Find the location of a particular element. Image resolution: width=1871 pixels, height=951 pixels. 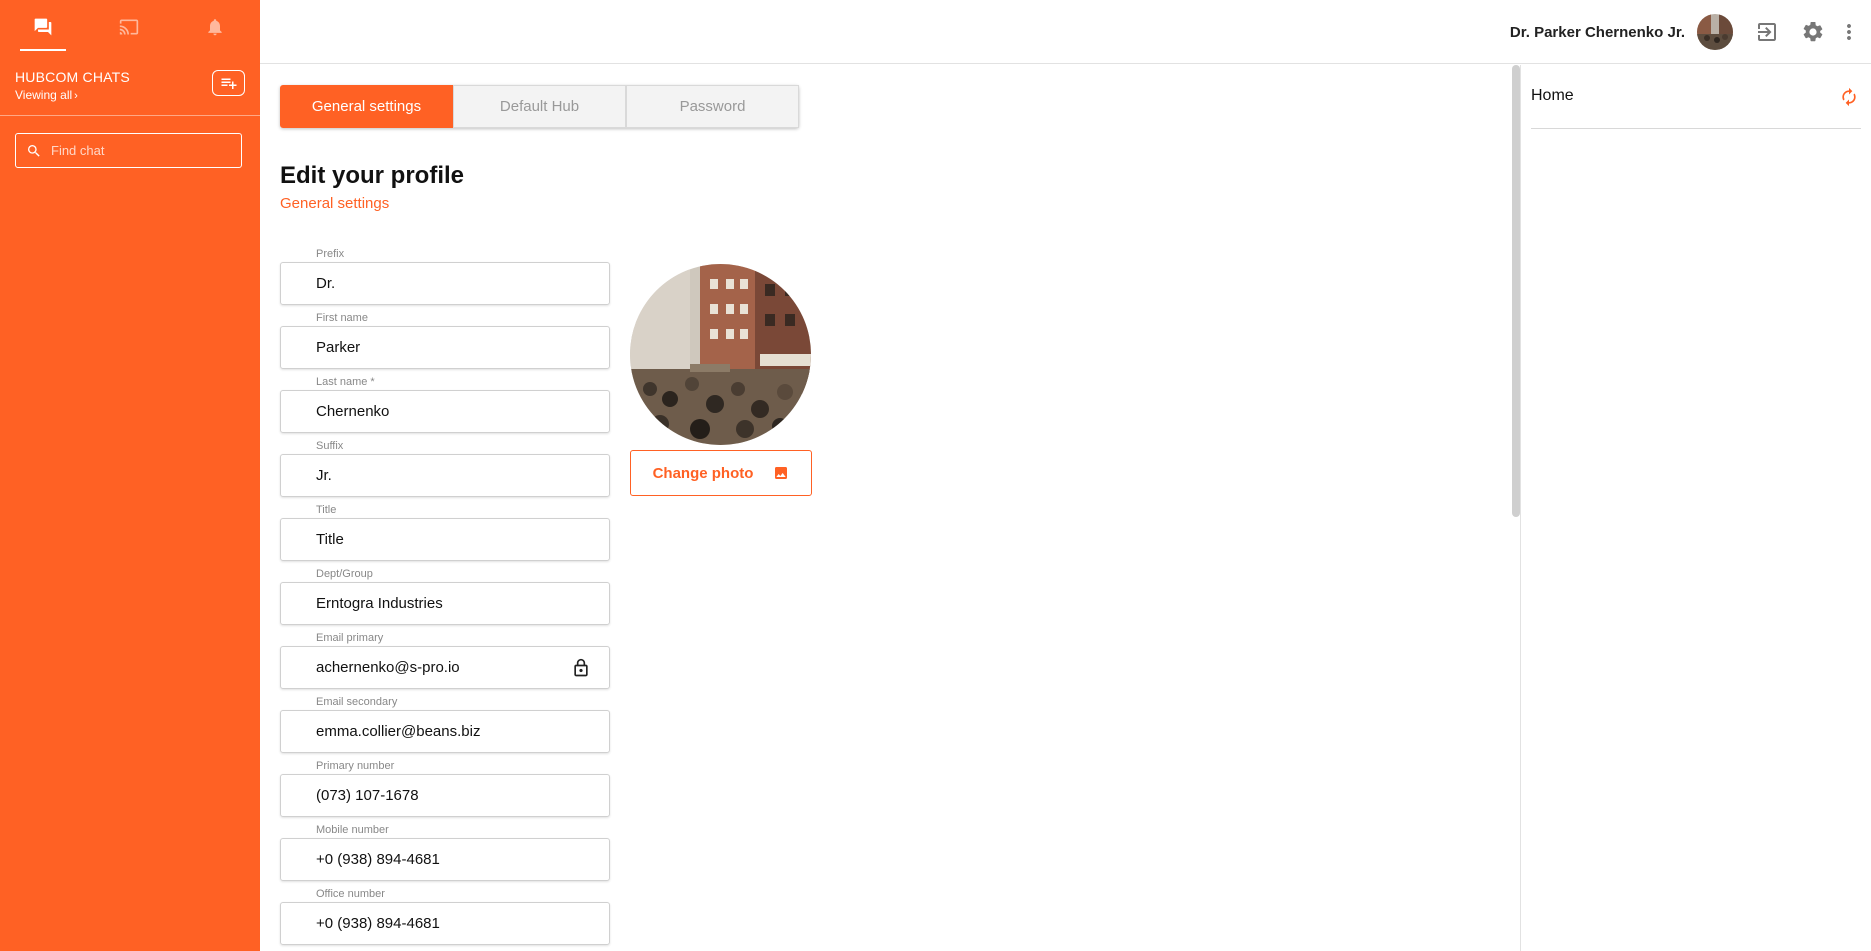

more-menu-button is located at coordinates (1849, 32).